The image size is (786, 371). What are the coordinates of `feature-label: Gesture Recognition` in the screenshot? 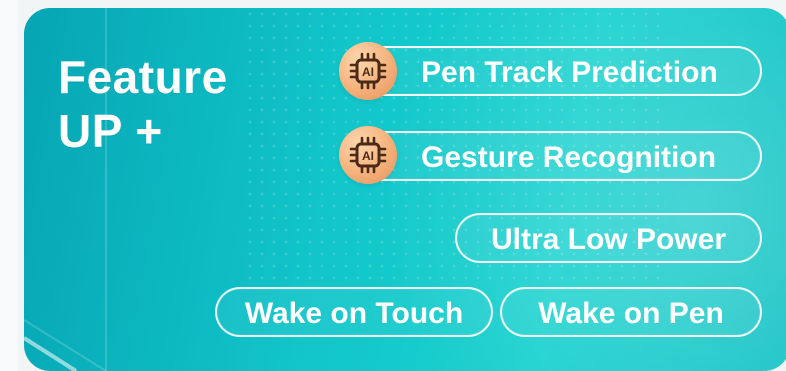 It's located at (569, 157).